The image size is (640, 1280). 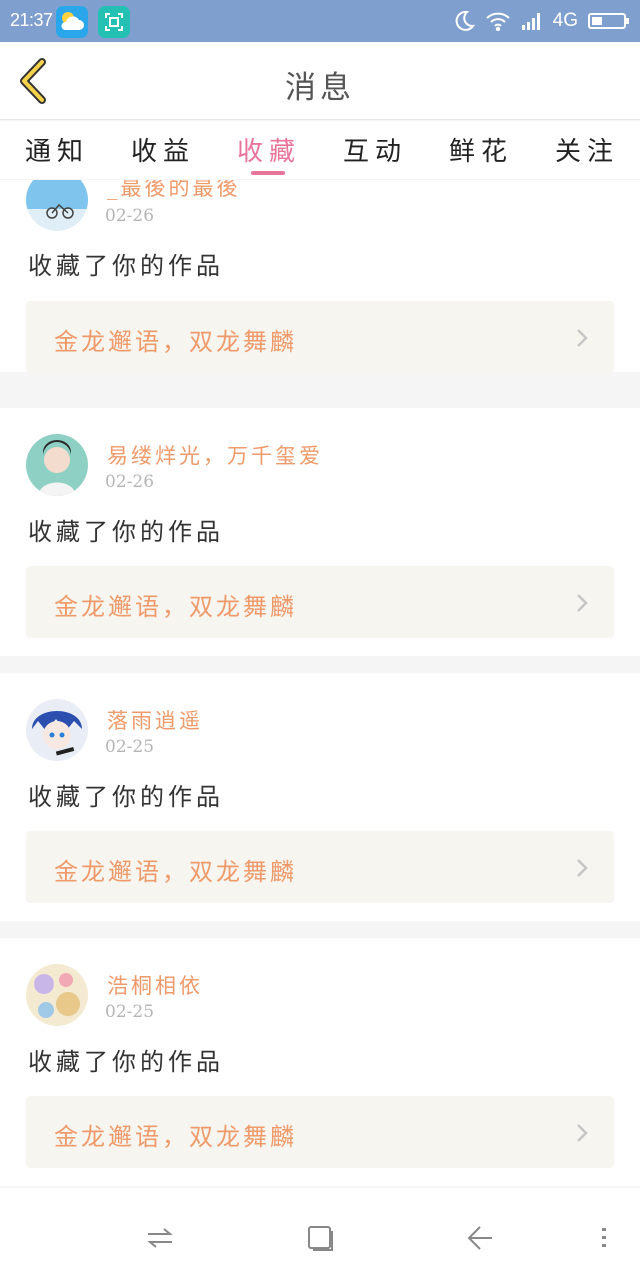 What do you see at coordinates (320, 88) in the screenshot?
I see `page-title: 消息` at bounding box center [320, 88].